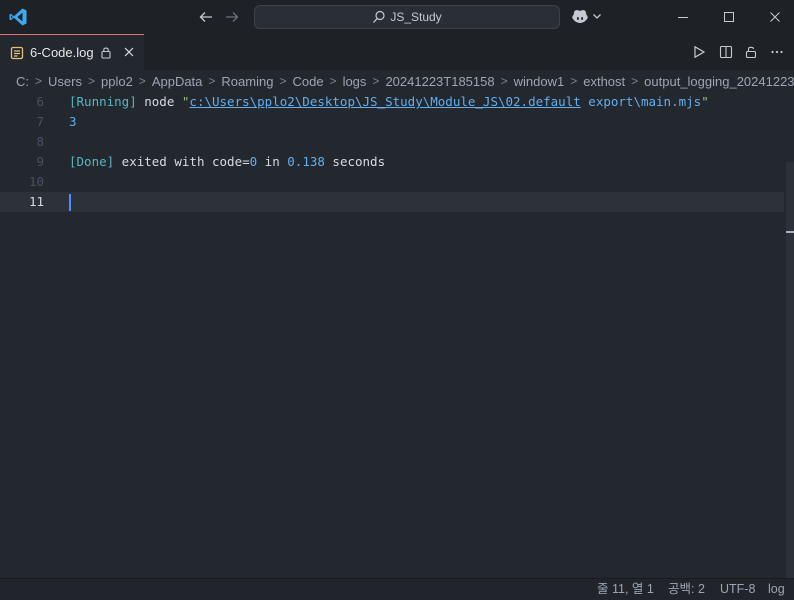 This screenshot has width=794, height=600. I want to click on tab-label: 6-Code.log, so click(62, 52).